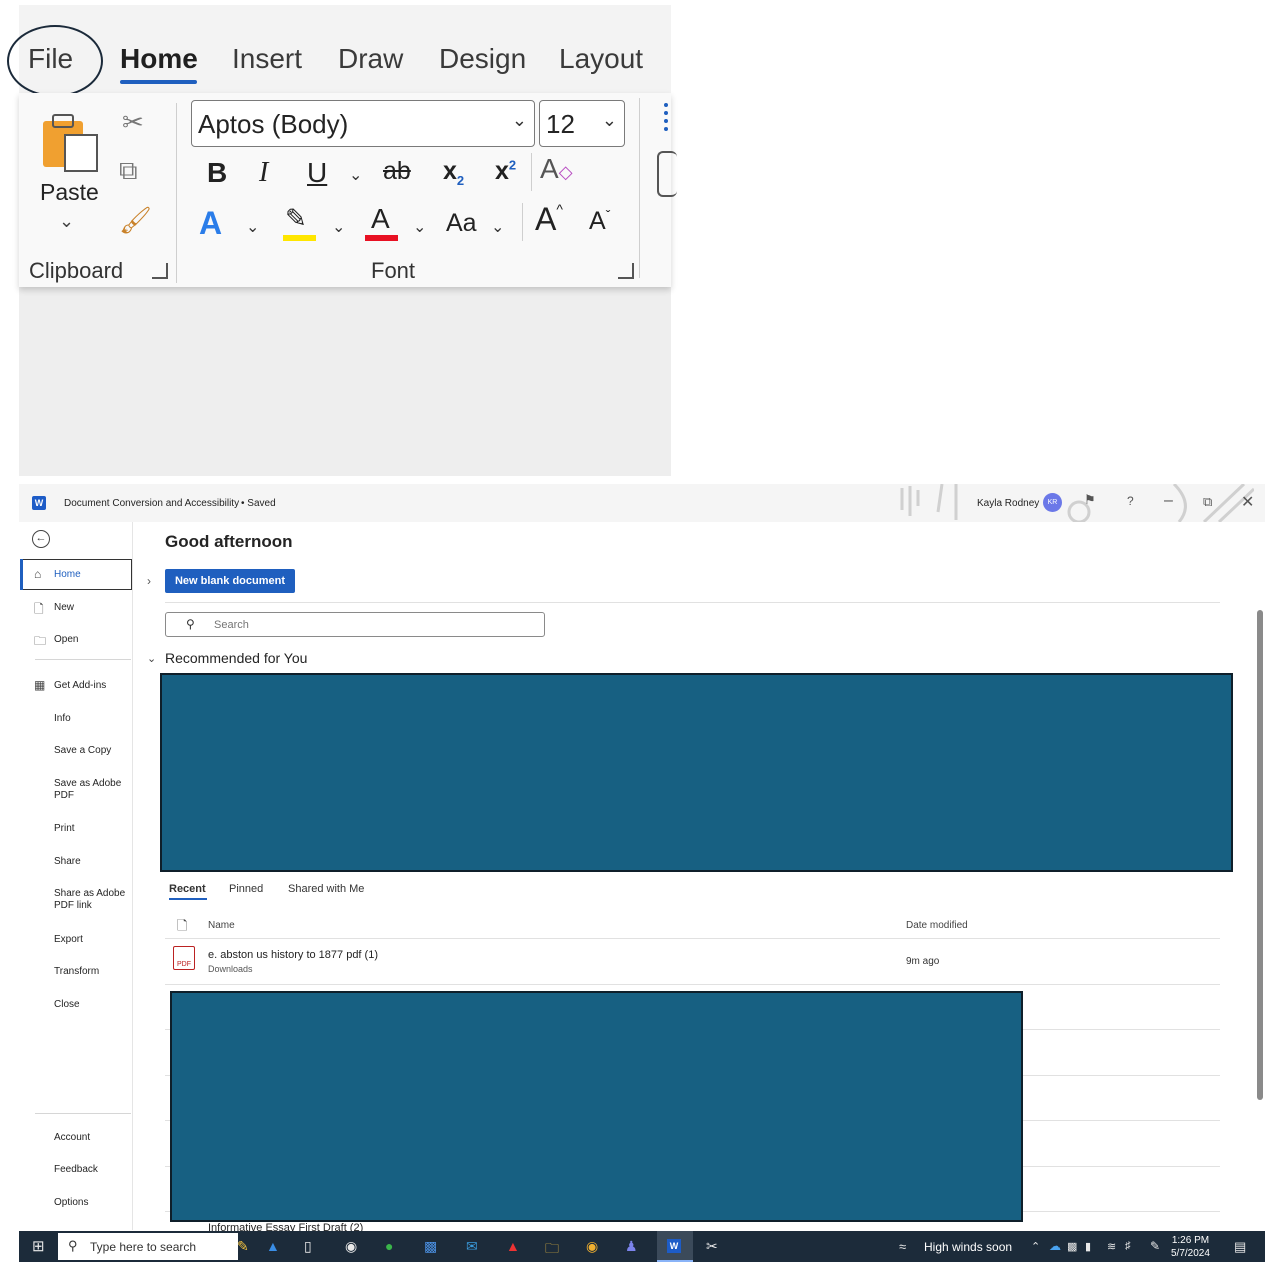 This screenshot has width=1265, height=1268. I want to click on bullets-icon, so click(666, 117).